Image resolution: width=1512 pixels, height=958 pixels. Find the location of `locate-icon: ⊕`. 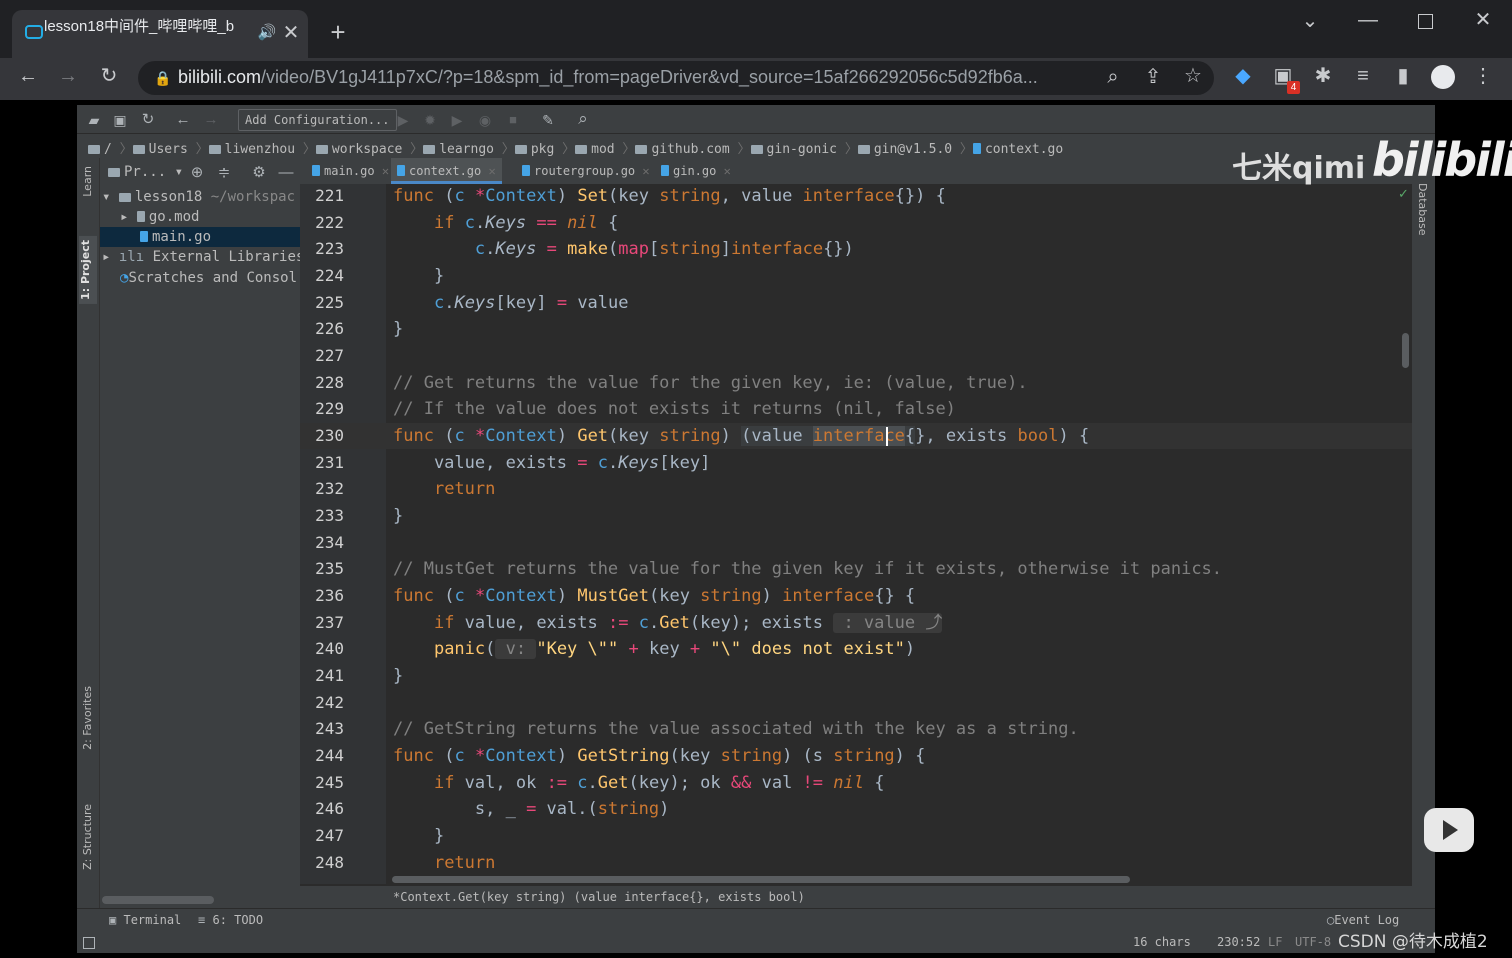

locate-icon: ⊕ is located at coordinates (197, 173).